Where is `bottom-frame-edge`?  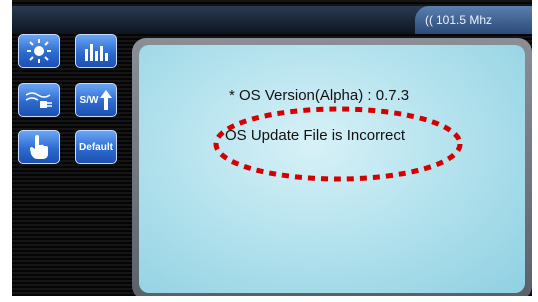 bottom-frame-edge is located at coordinates (269, 299).